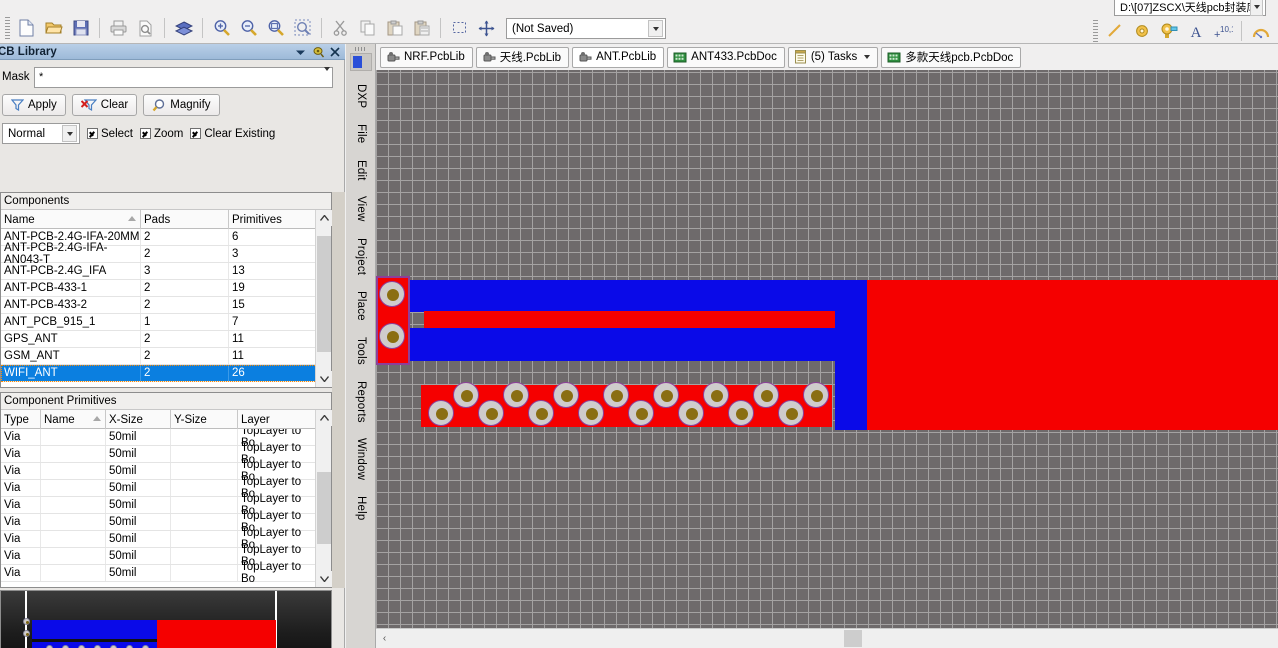 Image resolution: width=1278 pixels, height=648 pixels. What do you see at coordinates (161, 134) in the screenshot?
I see `zoom-checkbox: Zoom` at bounding box center [161, 134].